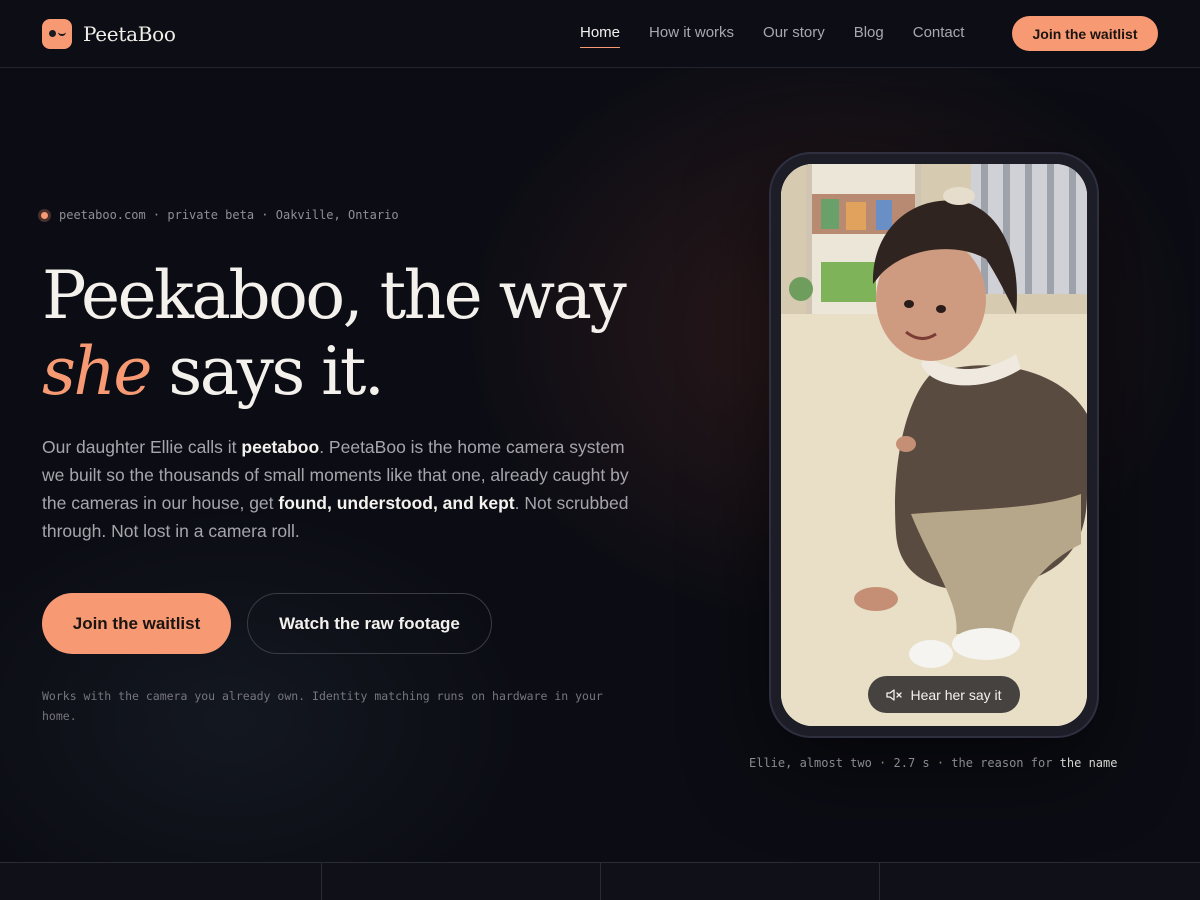  I want to click on lede-bold-2: found, understood, and kept, so click(396, 503).